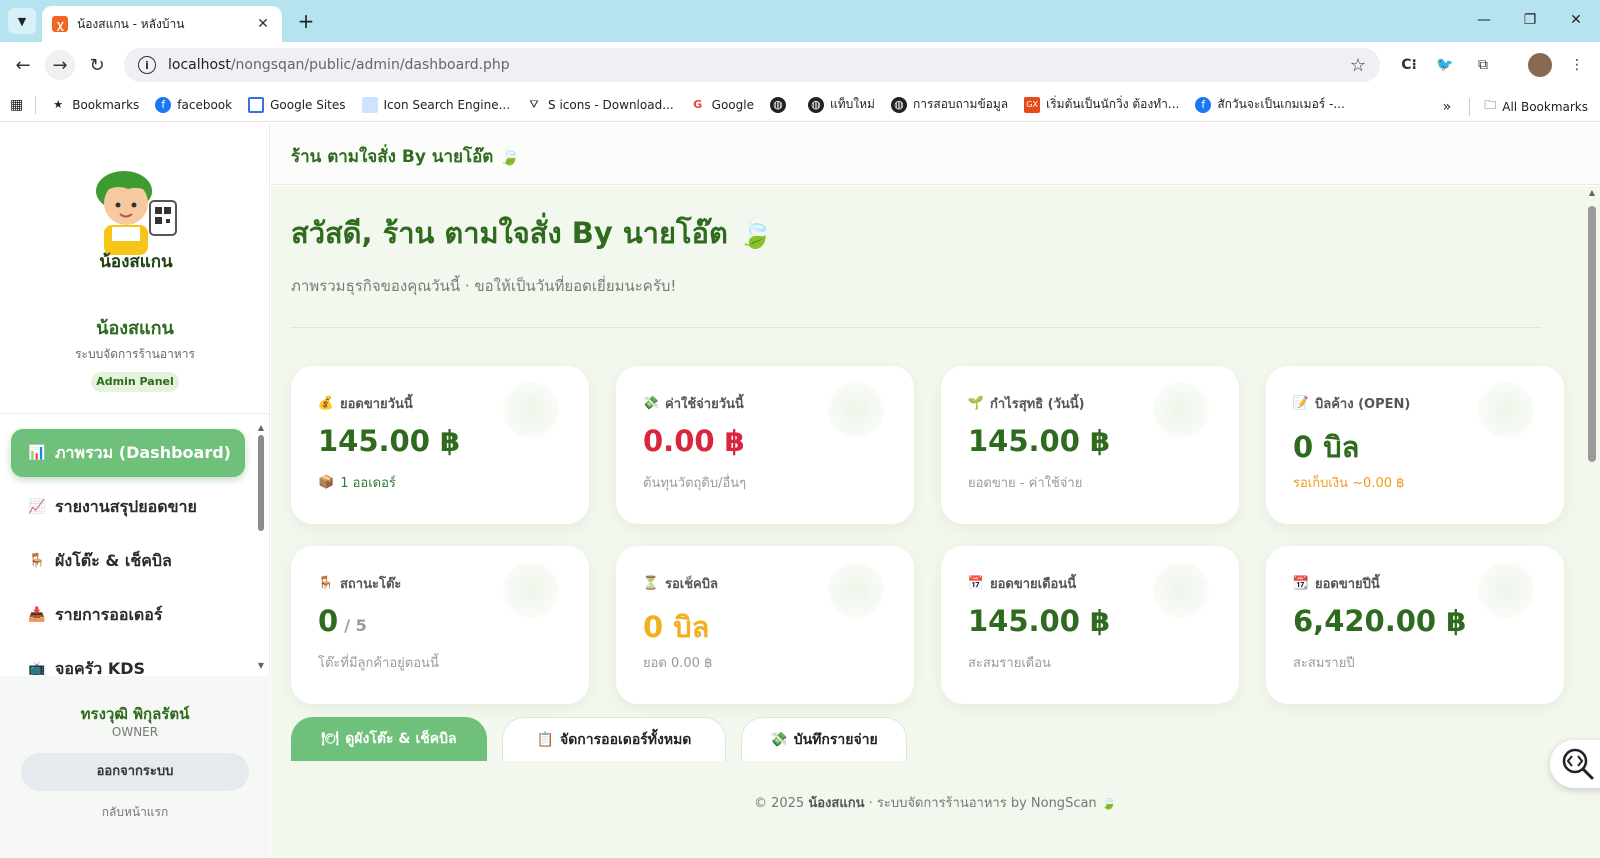 The width and height of the screenshot is (1600, 858). What do you see at coordinates (23, 65) in the screenshot?
I see `back-button: ←` at bounding box center [23, 65].